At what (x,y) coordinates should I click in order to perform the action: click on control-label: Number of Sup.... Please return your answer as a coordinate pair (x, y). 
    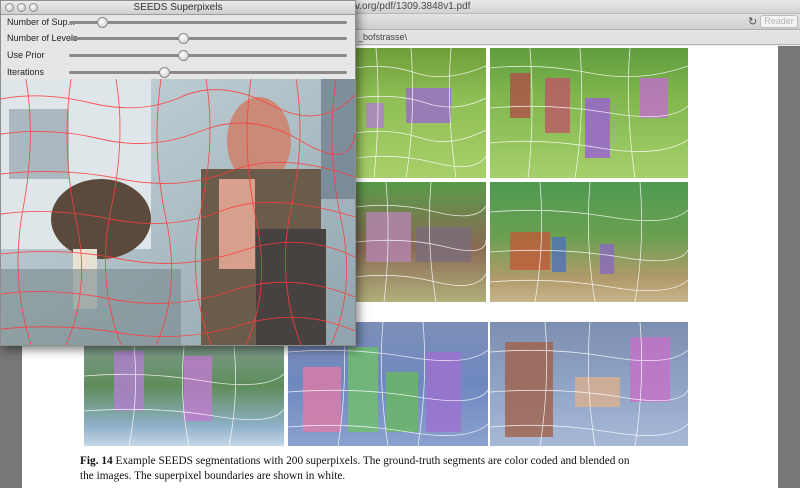
    Looking at the image, I should click on (41, 22).